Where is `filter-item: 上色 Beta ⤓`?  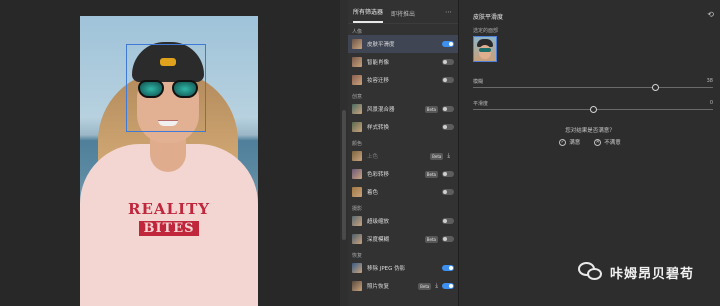 filter-item: 上色 Beta ⤓ is located at coordinates (403, 156).